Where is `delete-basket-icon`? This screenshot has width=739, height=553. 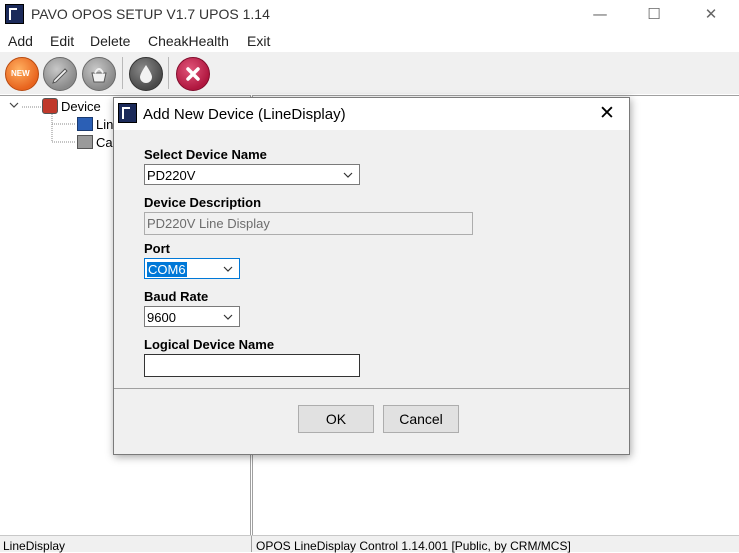
delete-basket-icon is located at coordinates (99, 75).